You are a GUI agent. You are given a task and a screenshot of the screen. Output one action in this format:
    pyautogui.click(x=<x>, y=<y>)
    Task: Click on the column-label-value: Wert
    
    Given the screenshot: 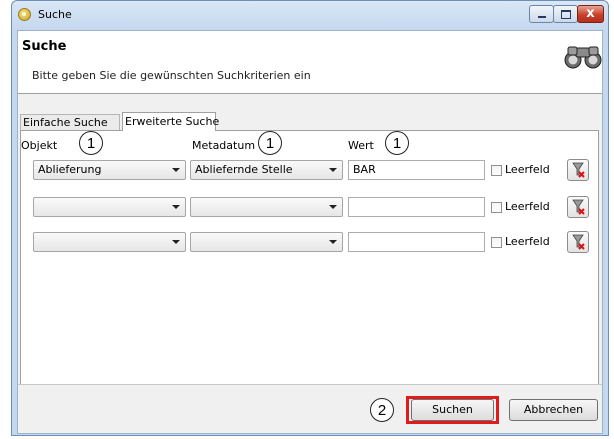 What is the action you would take?
    pyautogui.click(x=361, y=145)
    